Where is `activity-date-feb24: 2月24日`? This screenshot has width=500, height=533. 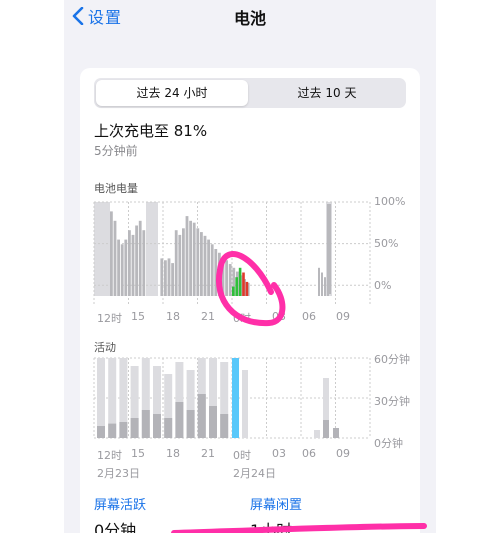 activity-date-feb24: 2月24日 is located at coordinates (254, 473).